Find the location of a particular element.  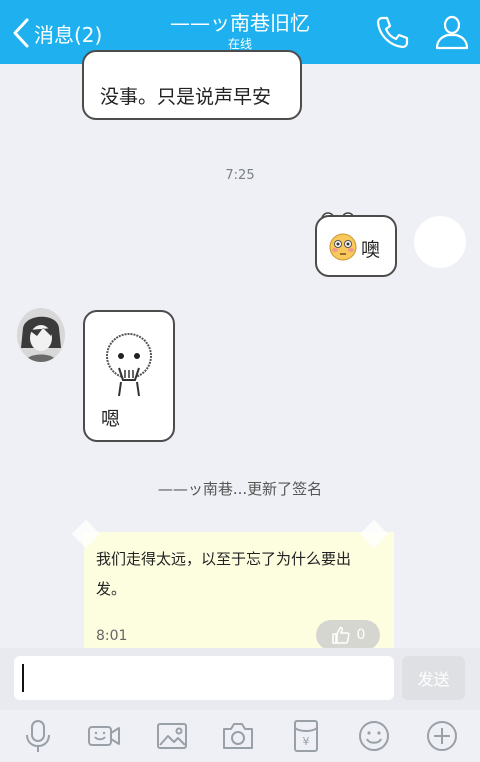

message-input is located at coordinates (204, 678).